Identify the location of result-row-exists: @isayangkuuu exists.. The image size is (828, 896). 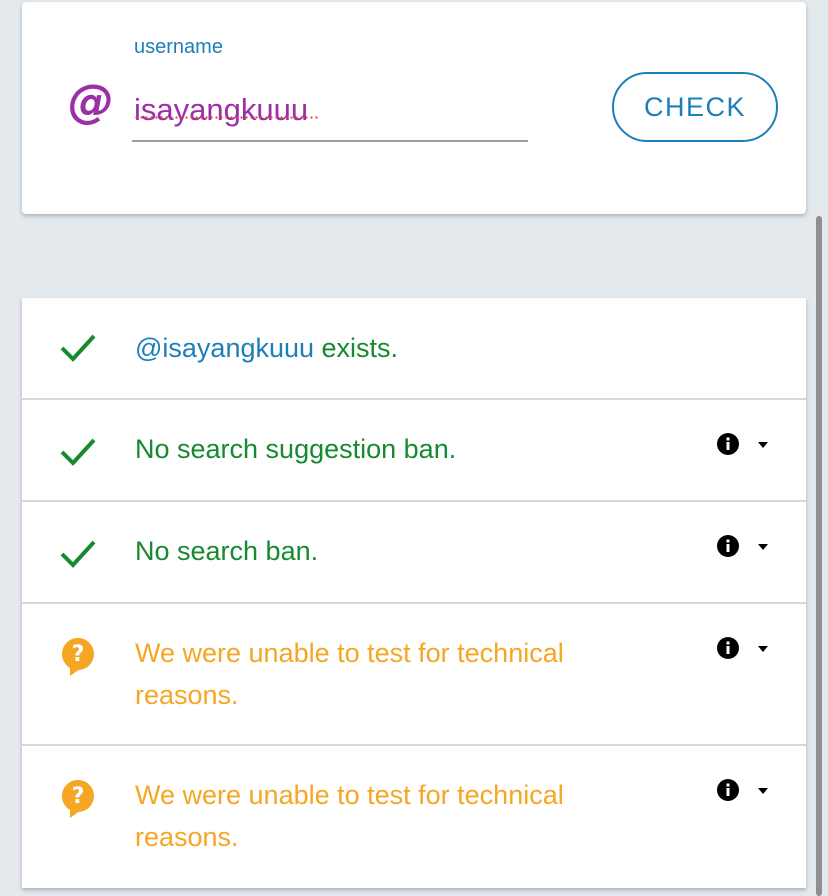
(414, 349).